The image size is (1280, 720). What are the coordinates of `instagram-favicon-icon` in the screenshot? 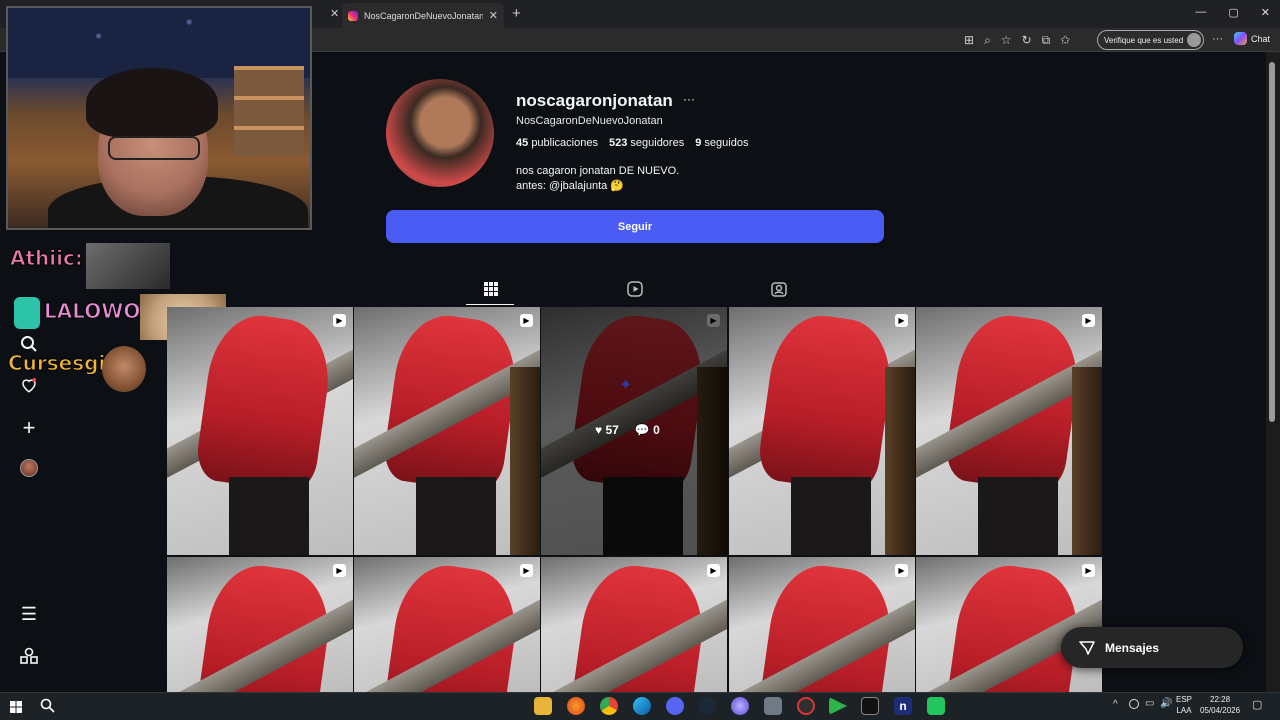 It's located at (353, 15).